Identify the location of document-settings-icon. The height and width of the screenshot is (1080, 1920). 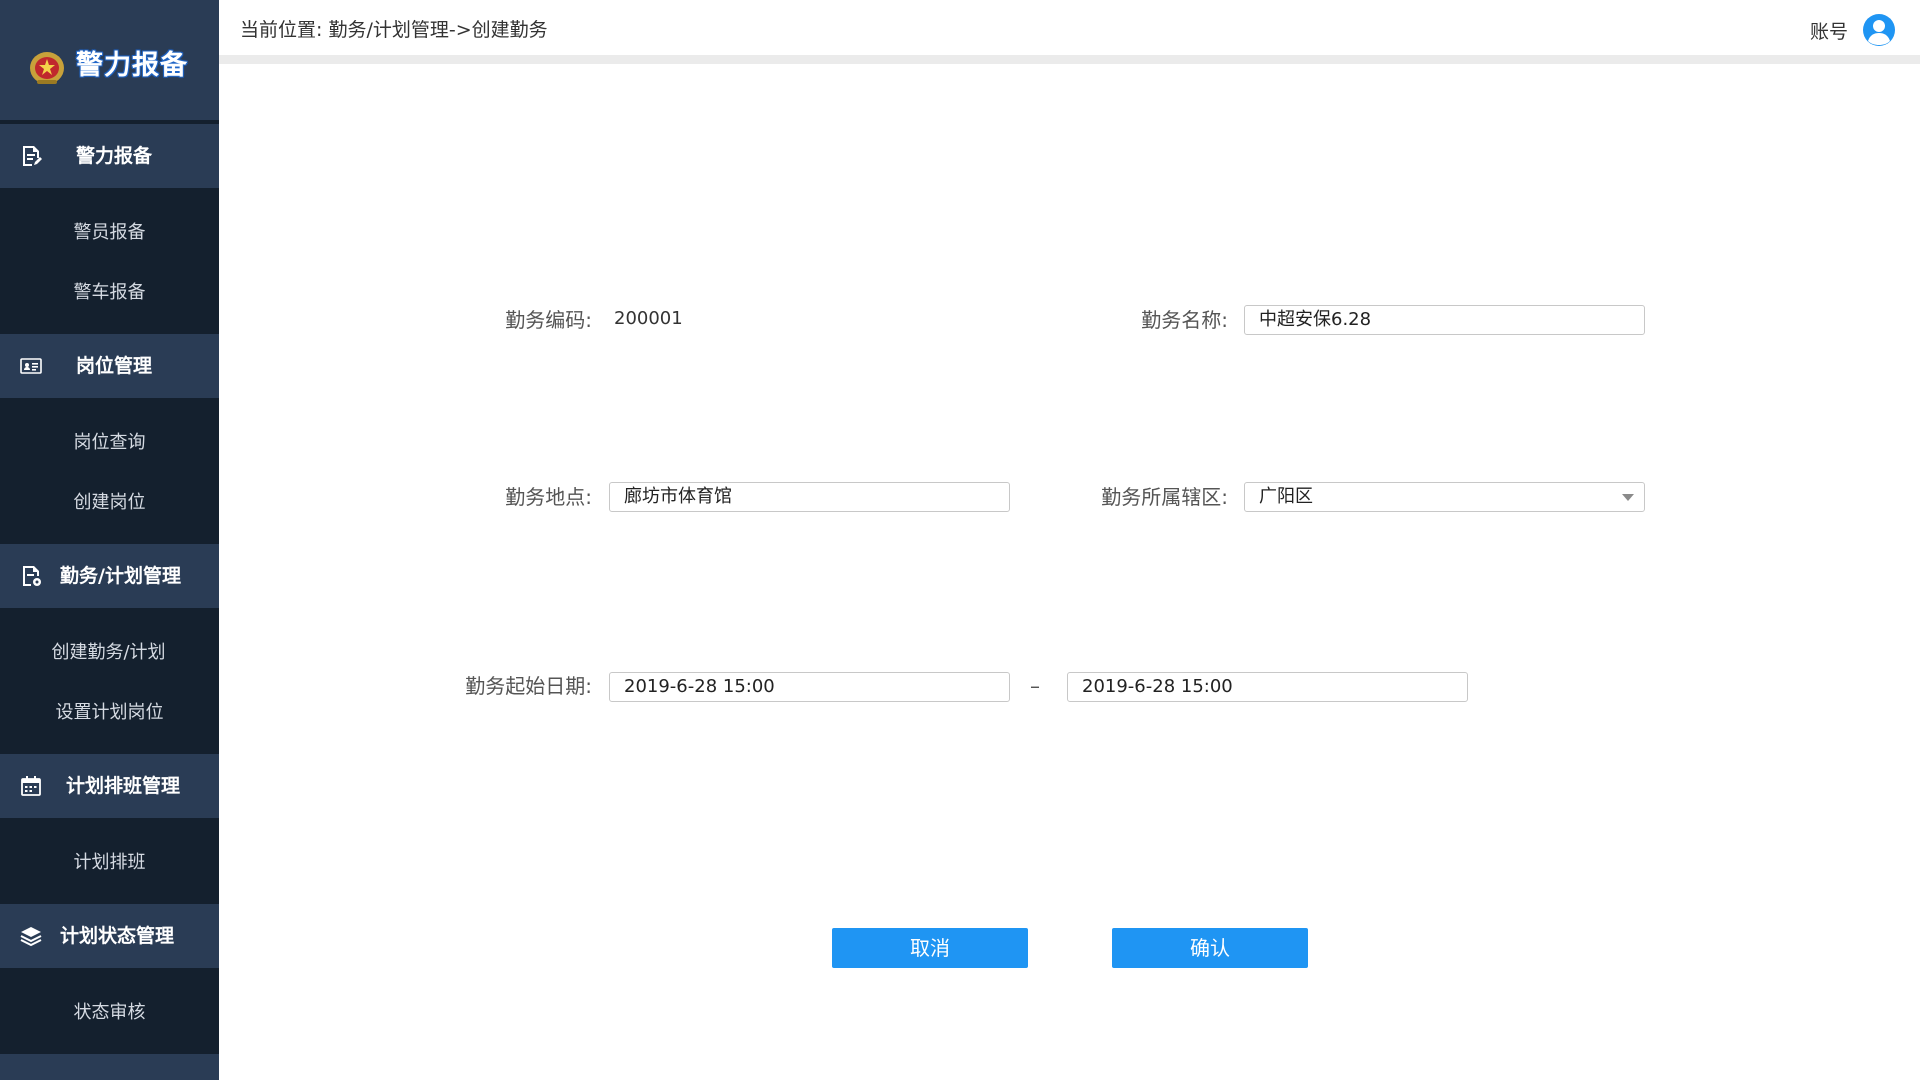
(32, 576).